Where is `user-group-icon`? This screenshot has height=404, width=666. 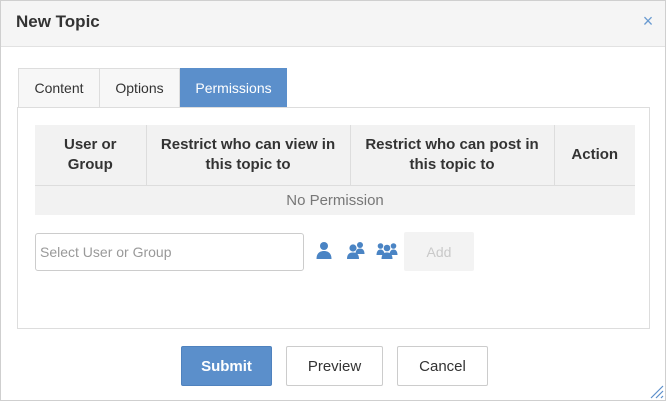 user-group-icon is located at coordinates (356, 250).